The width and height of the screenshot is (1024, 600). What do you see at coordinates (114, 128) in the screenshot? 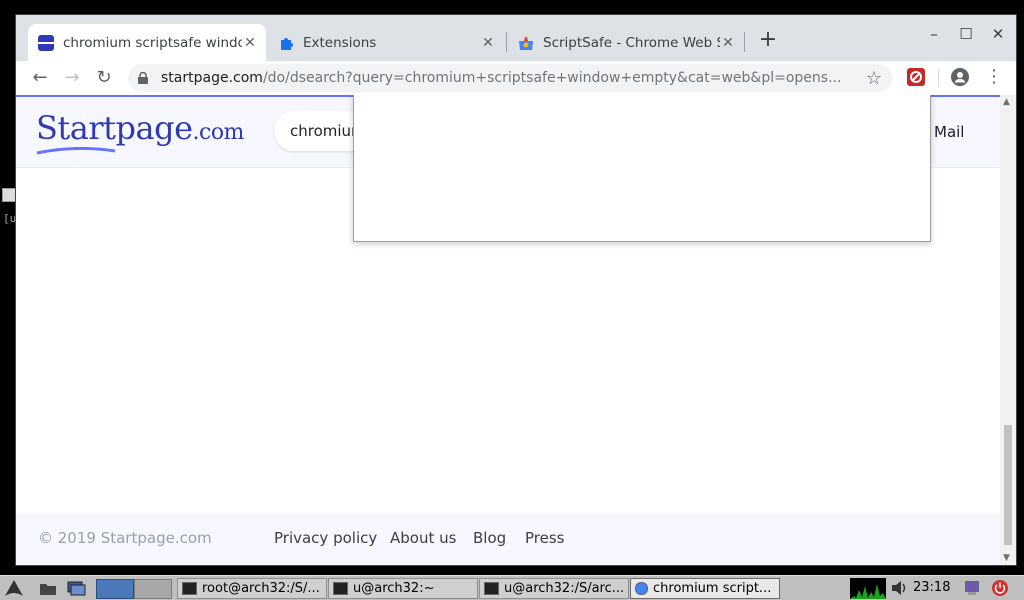
I see `logo-main: Startpage` at bounding box center [114, 128].